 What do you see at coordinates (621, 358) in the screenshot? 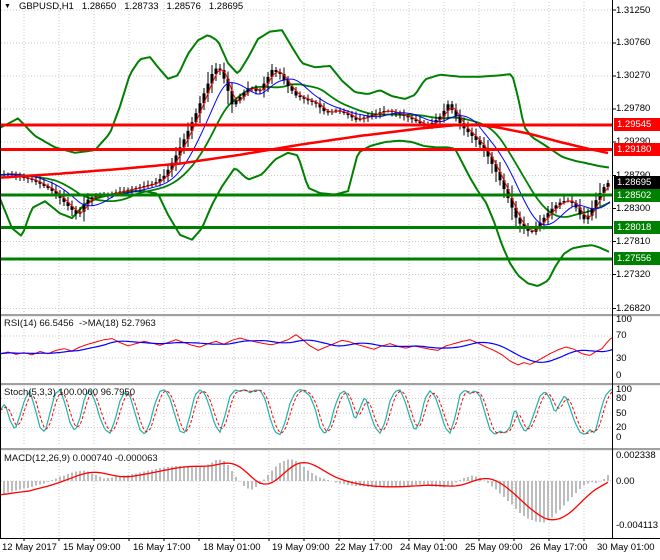
I see `rsi-scale-label: 30` at bounding box center [621, 358].